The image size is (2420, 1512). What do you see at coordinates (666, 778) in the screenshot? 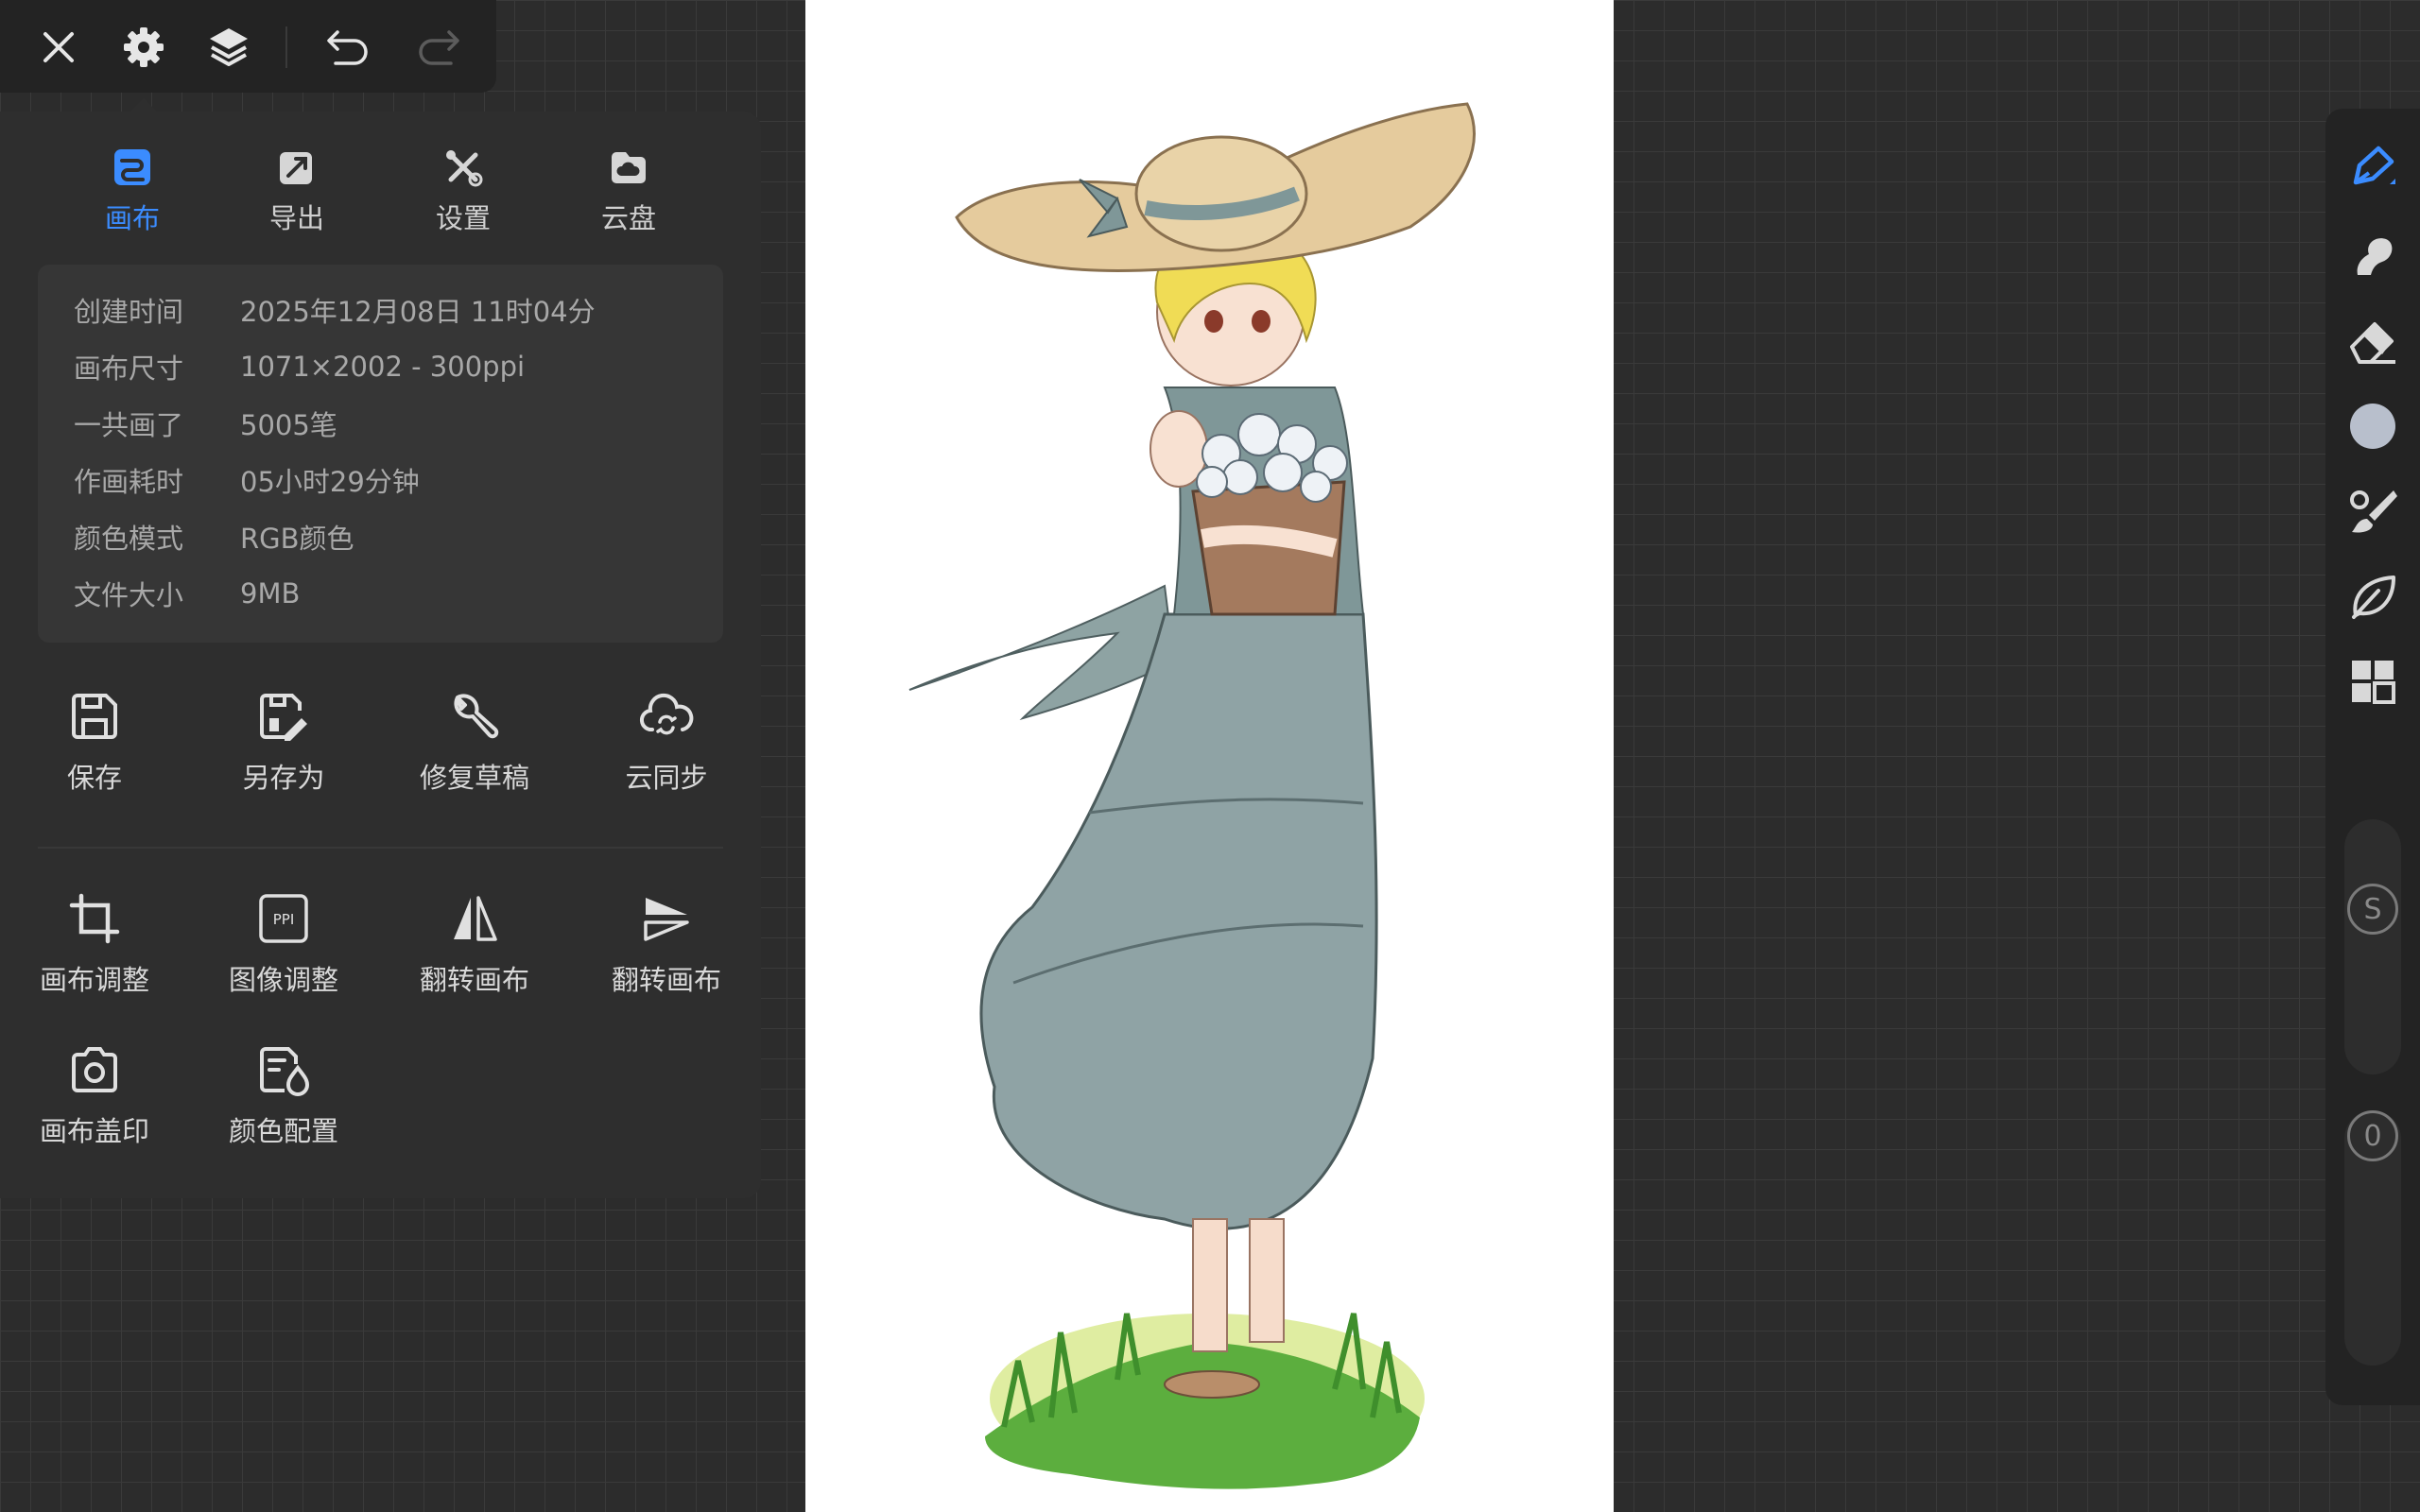
I see `action-label: 云同步` at bounding box center [666, 778].